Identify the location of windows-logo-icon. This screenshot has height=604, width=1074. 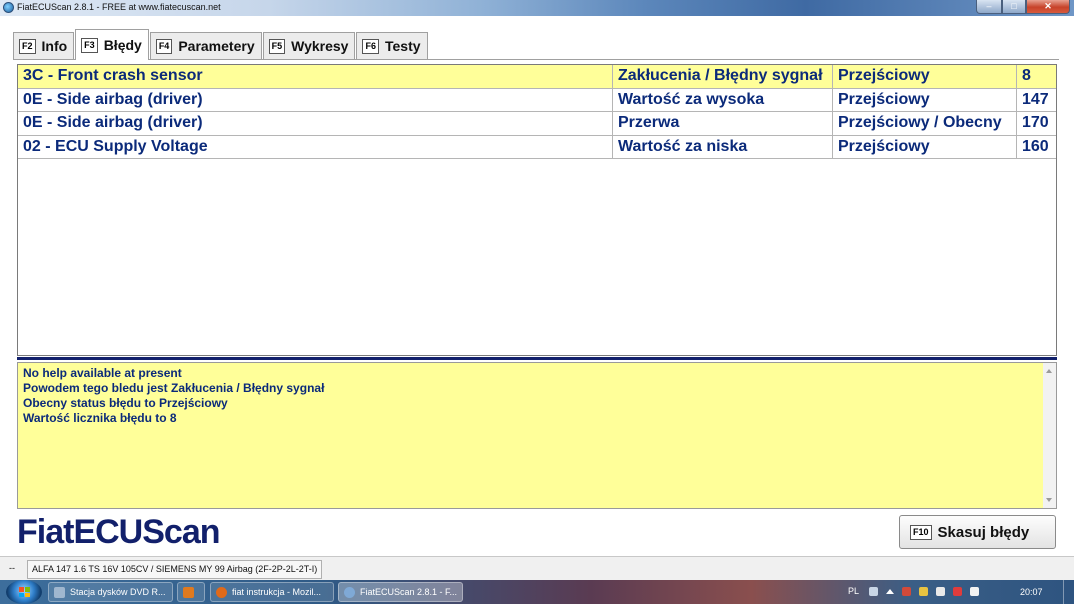
(24, 592).